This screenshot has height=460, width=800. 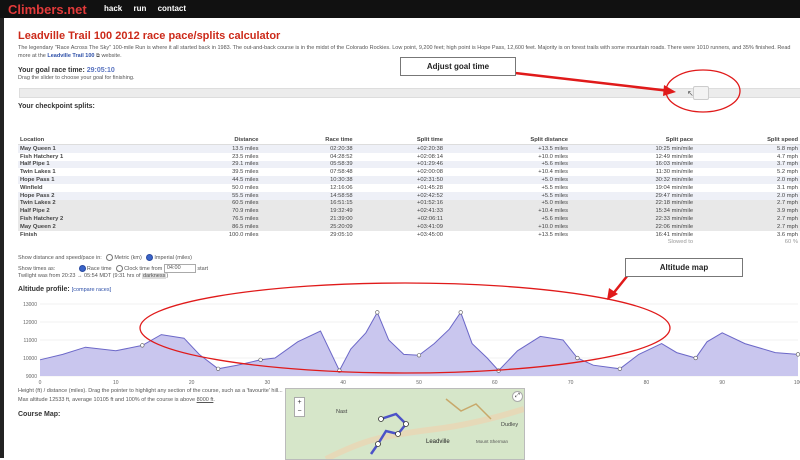 What do you see at coordinates (703, 91) in the screenshot?
I see `goal-highlight-ellipse` at bounding box center [703, 91].